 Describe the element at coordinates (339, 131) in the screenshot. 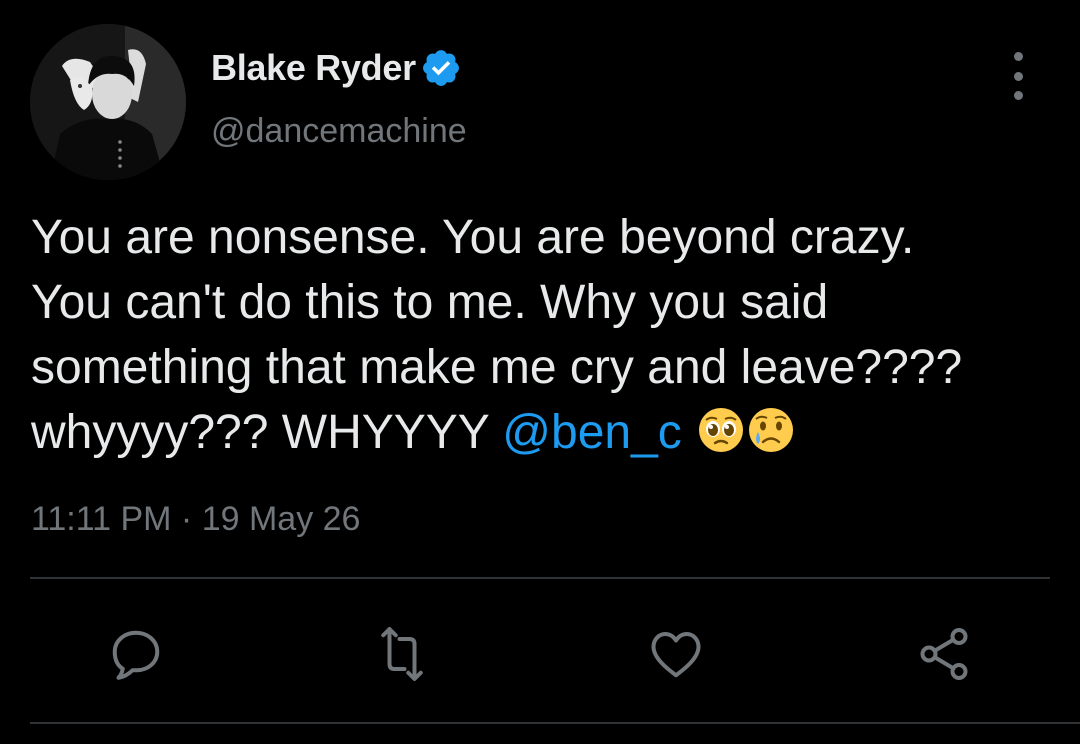

I see `user-handle: @dancemachine` at that location.